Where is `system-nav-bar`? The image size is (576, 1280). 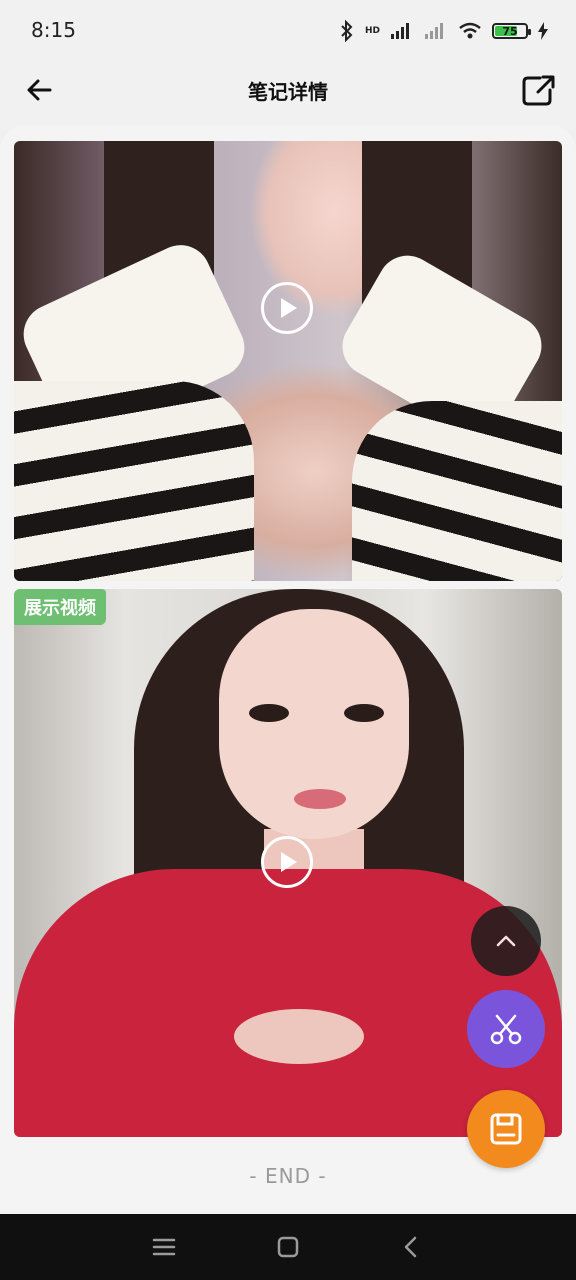
system-nav-bar is located at coordinates (288, 1247).